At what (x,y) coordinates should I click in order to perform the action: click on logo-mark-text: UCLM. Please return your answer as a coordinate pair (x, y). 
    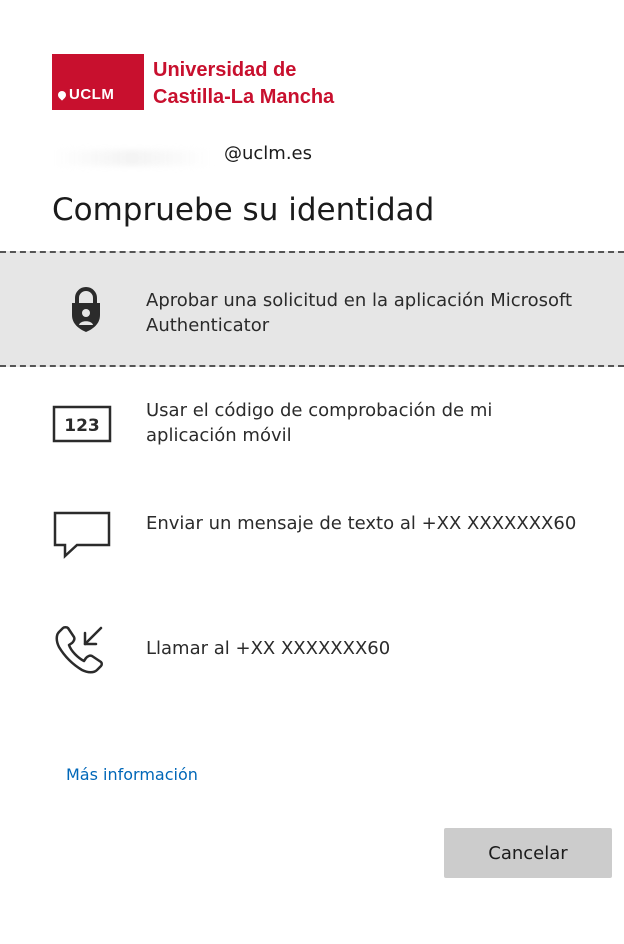
    Looking at the image, I should click on (92, 94).